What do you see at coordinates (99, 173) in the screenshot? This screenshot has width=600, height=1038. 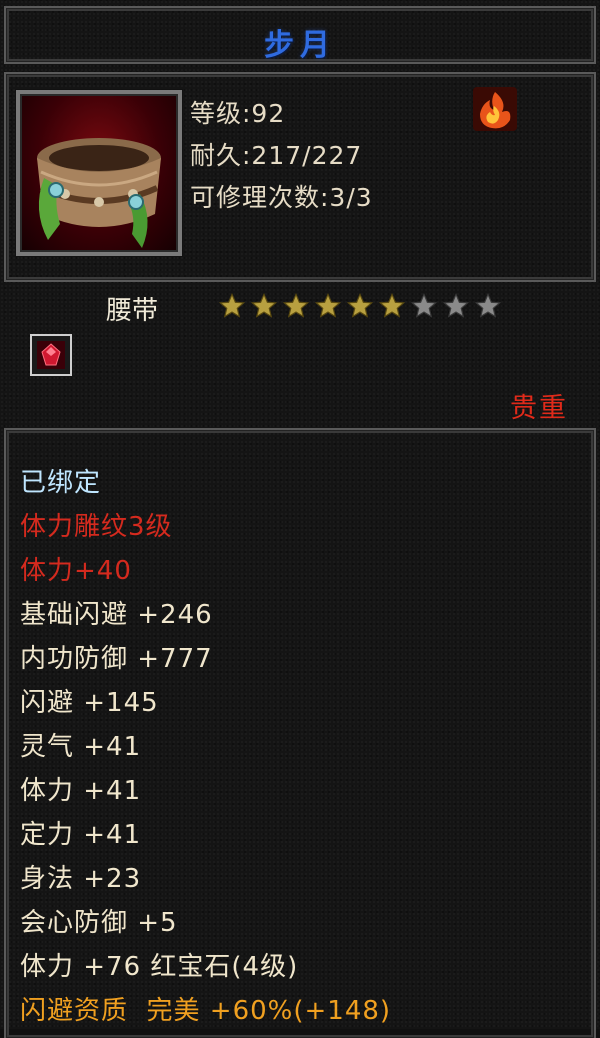 I see `belt-item-icon` at bounding box center [99, 173].